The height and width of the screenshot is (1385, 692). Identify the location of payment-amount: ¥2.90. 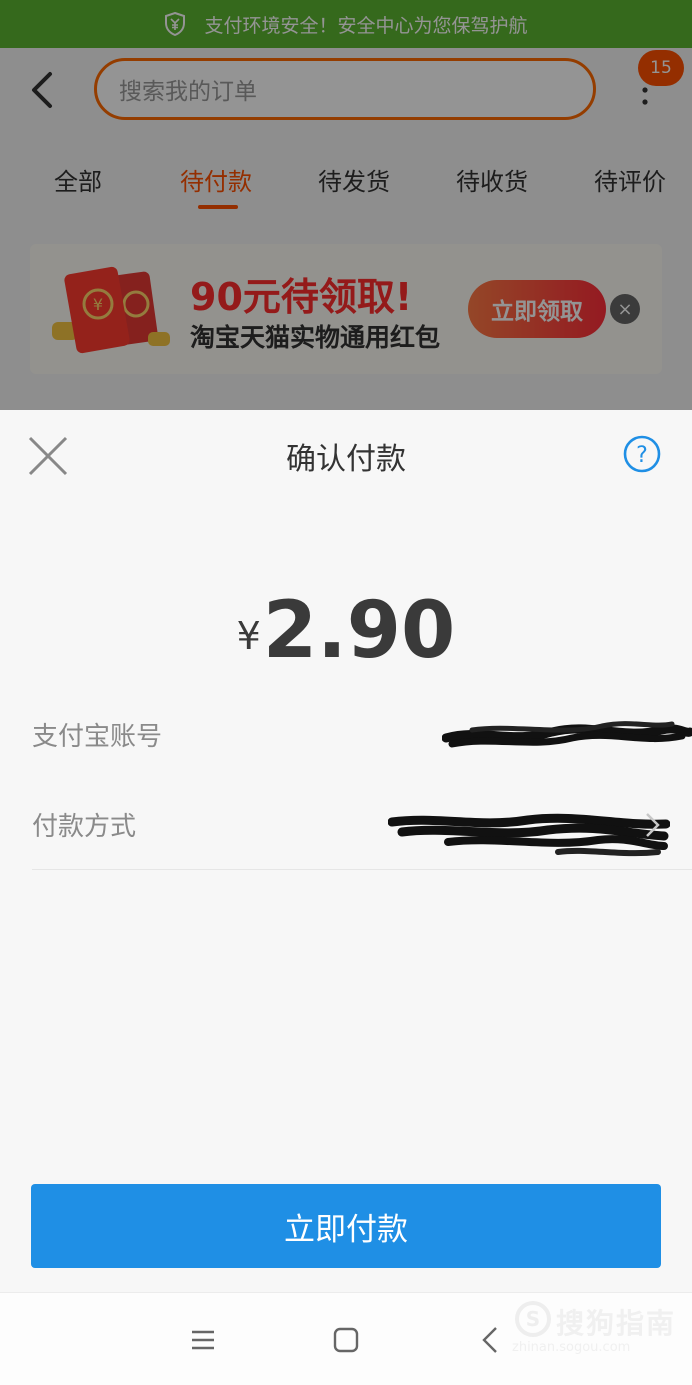
(346, 631).